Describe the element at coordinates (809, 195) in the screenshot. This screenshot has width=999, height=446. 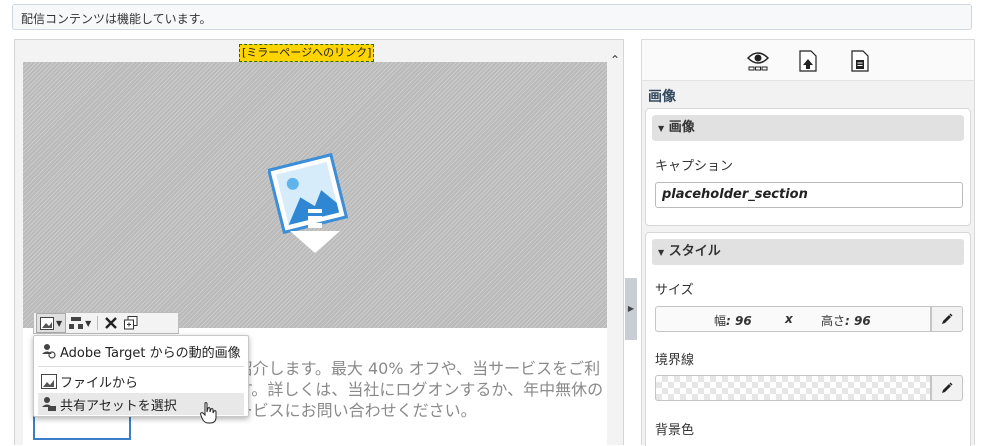
I see `caption-input: placeholder_section` at that location.